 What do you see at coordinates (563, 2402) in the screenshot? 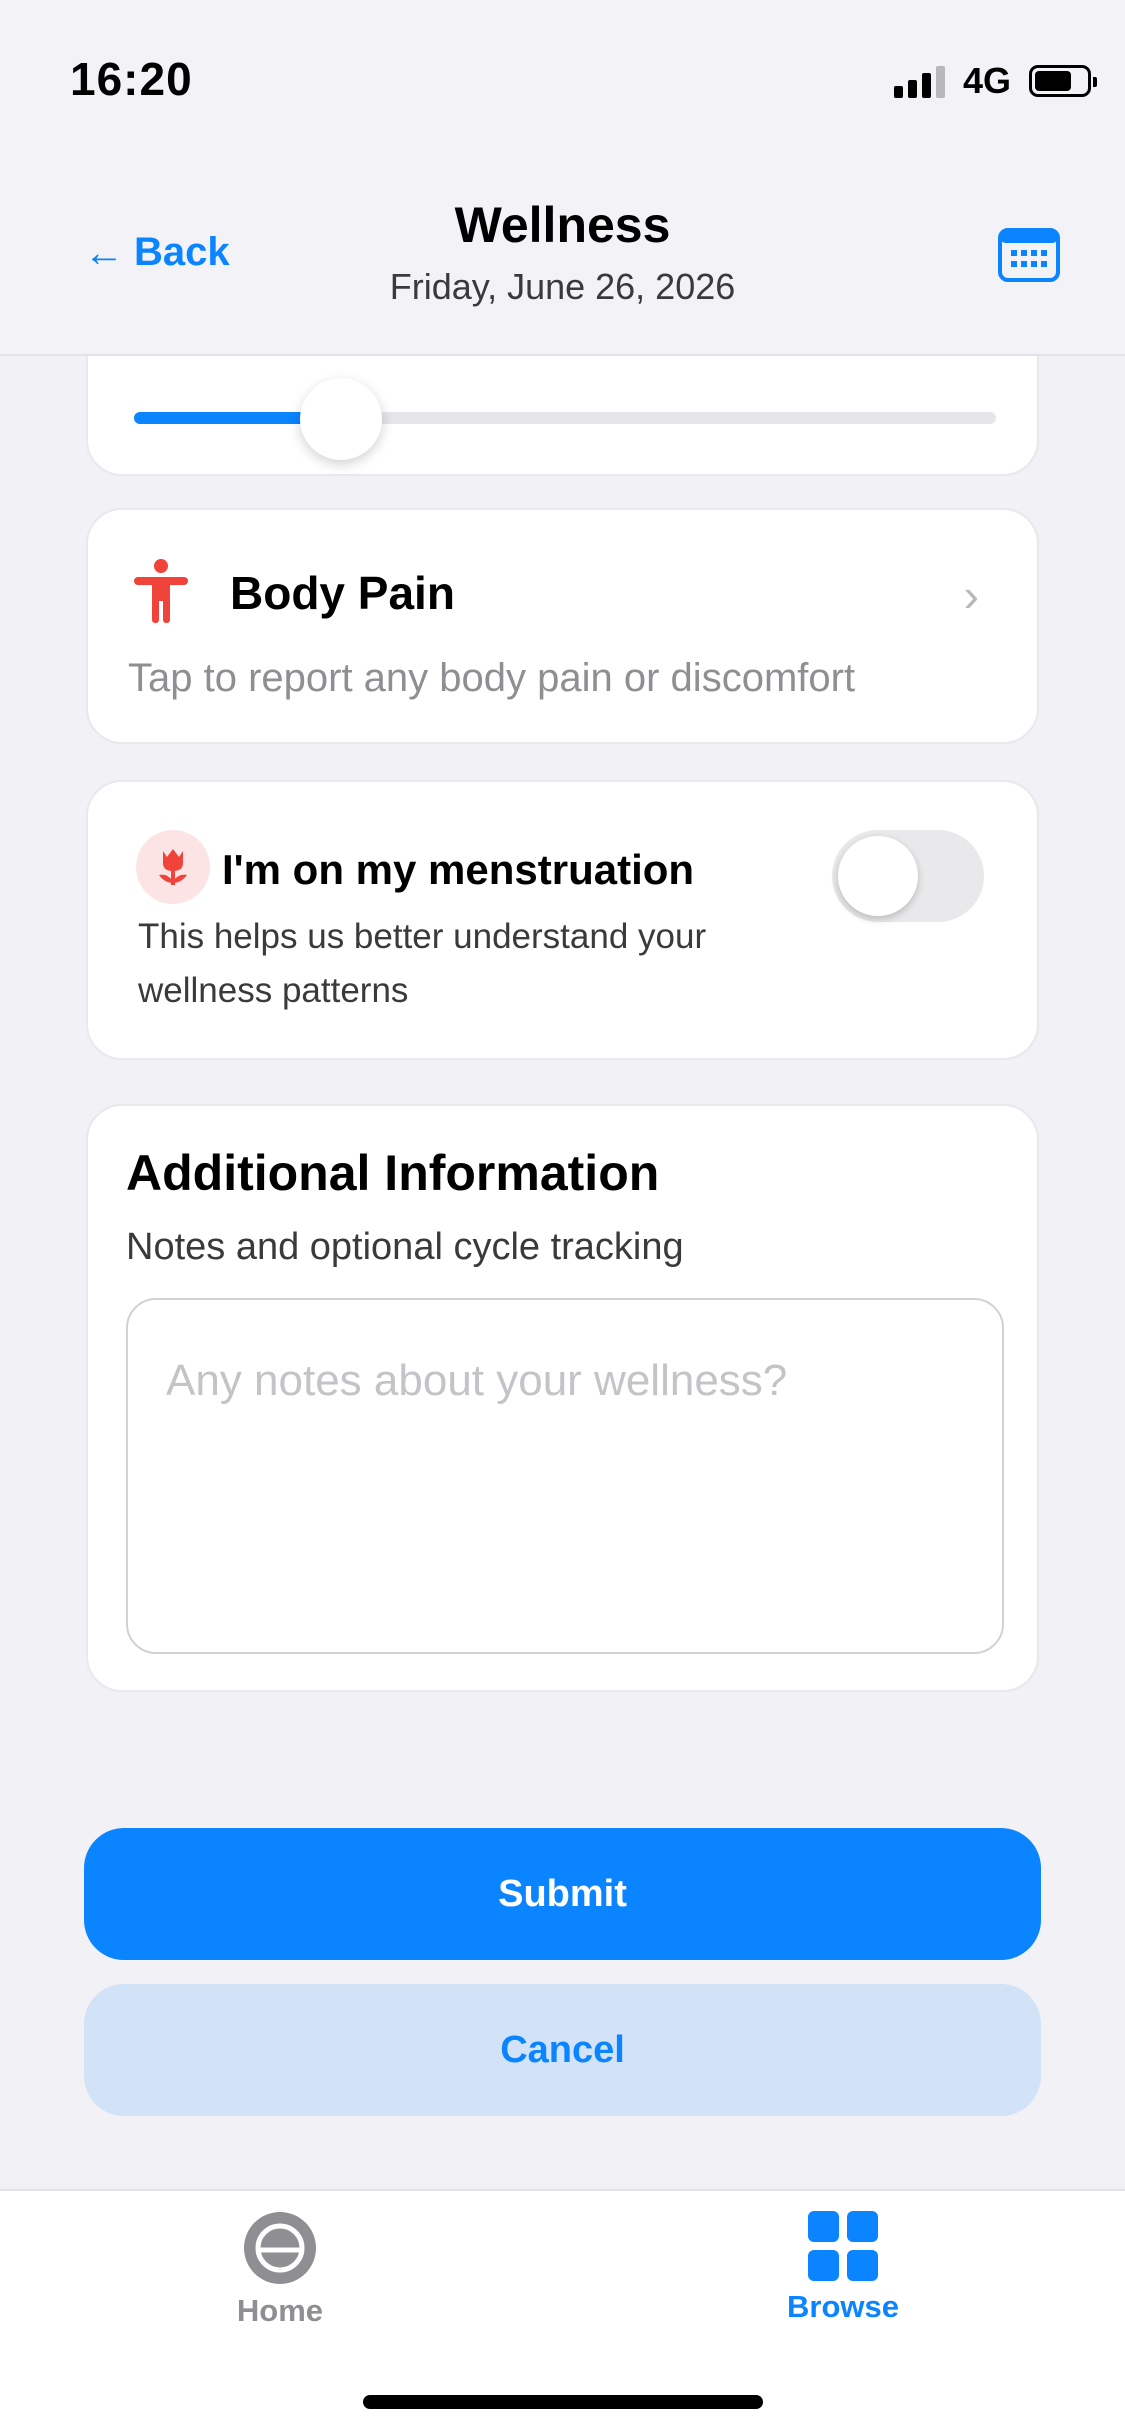
I see `home-indicator` at bounding box center [563, 2402].